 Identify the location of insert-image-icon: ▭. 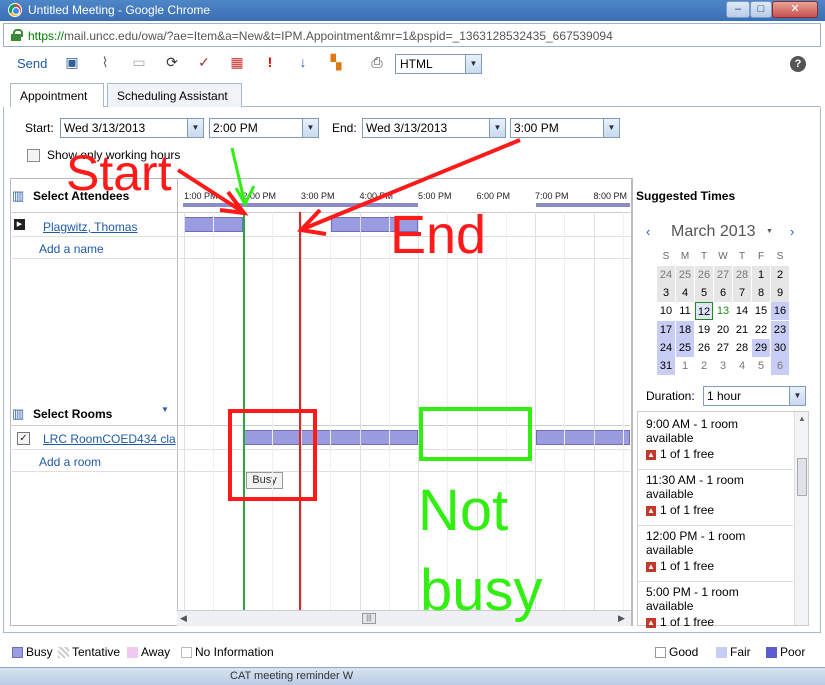
(139, 62).